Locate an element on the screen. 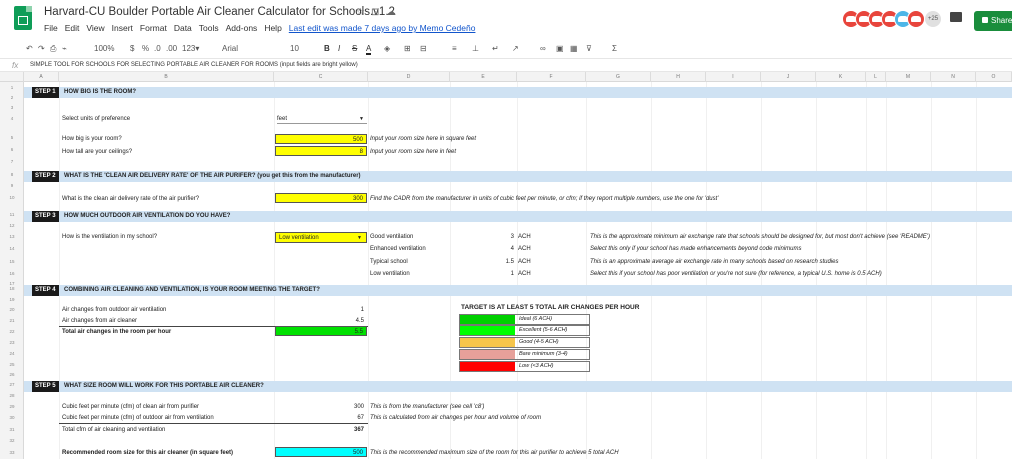 The width and height of the screenshot is (1012, 459). legend-row: Ideal (6 ACH) is located at coordinates (524, 319).